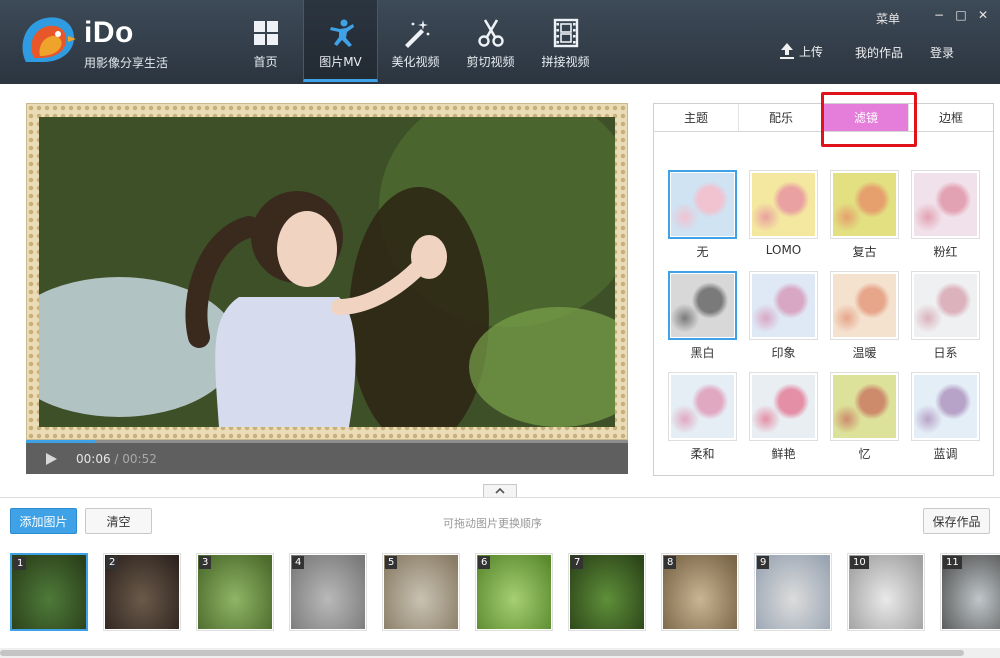 This screenshot has width=1000, height=658. Describe the element at coordinates (565, 62) in the screenshot. I see `nav-join-video-label: 拼接视频` at that location.